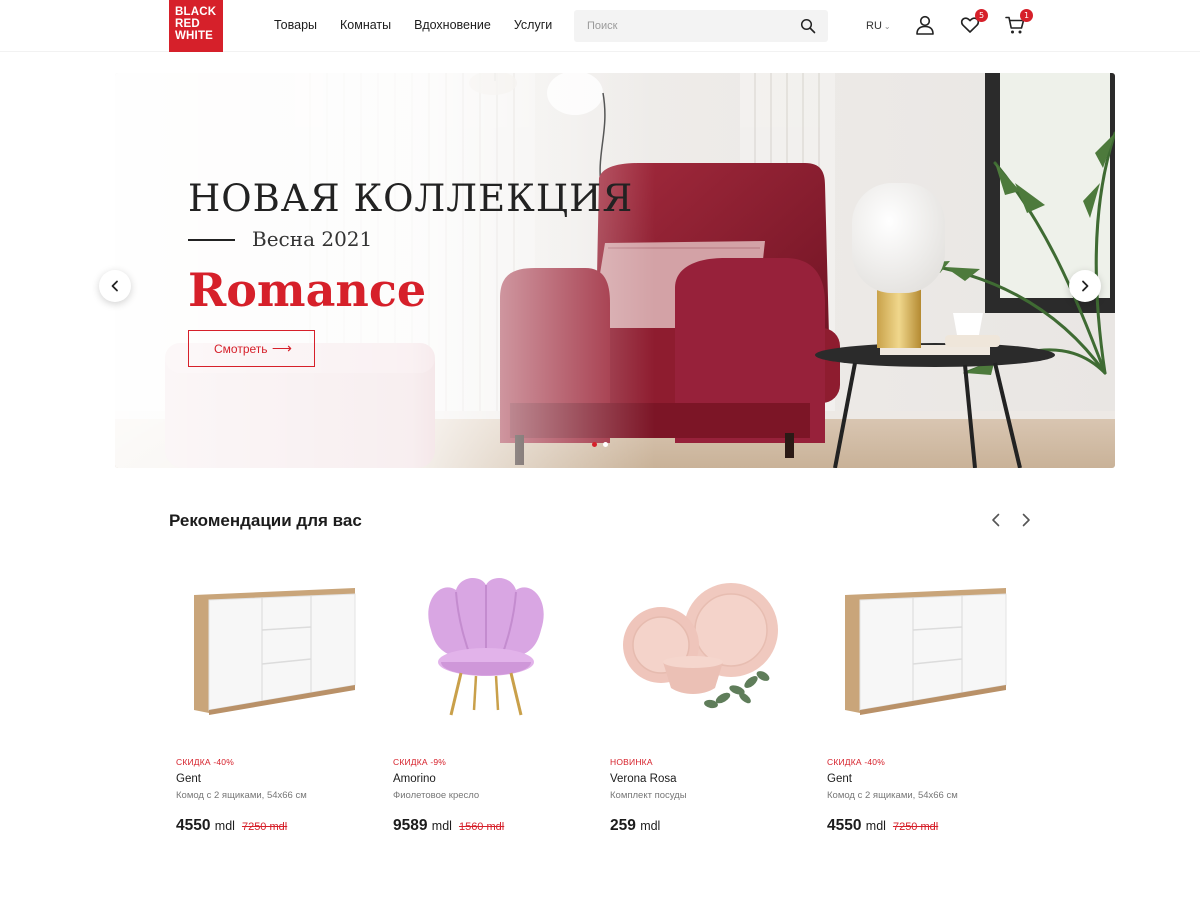 This screenshot has height=900, width=1200. Describe the element at coordinates (643, 779) in the screenshot. I see `product-name: Verona Rosa` at that location.